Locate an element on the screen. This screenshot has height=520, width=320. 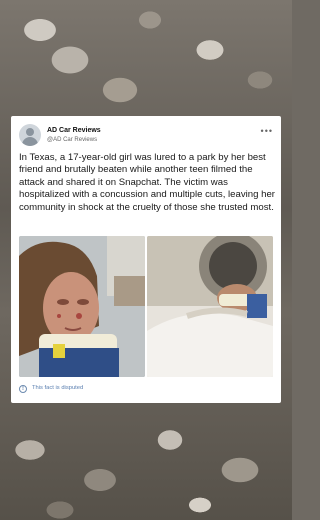
author-handle: @AD Car Reviews is located at coordinates (72, 140).